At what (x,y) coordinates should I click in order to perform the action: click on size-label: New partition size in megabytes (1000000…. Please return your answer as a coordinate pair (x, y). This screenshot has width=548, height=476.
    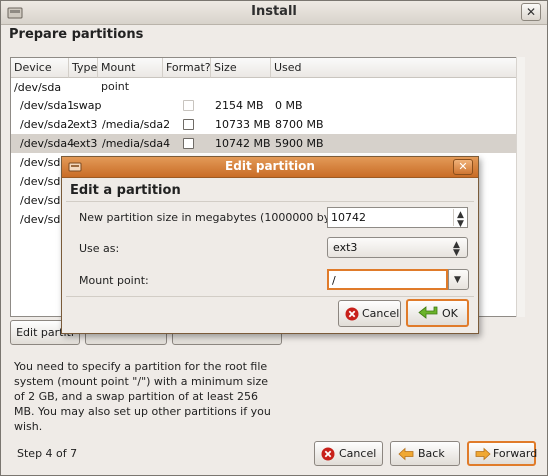
    Looking at the image, I should click on (217, 217).